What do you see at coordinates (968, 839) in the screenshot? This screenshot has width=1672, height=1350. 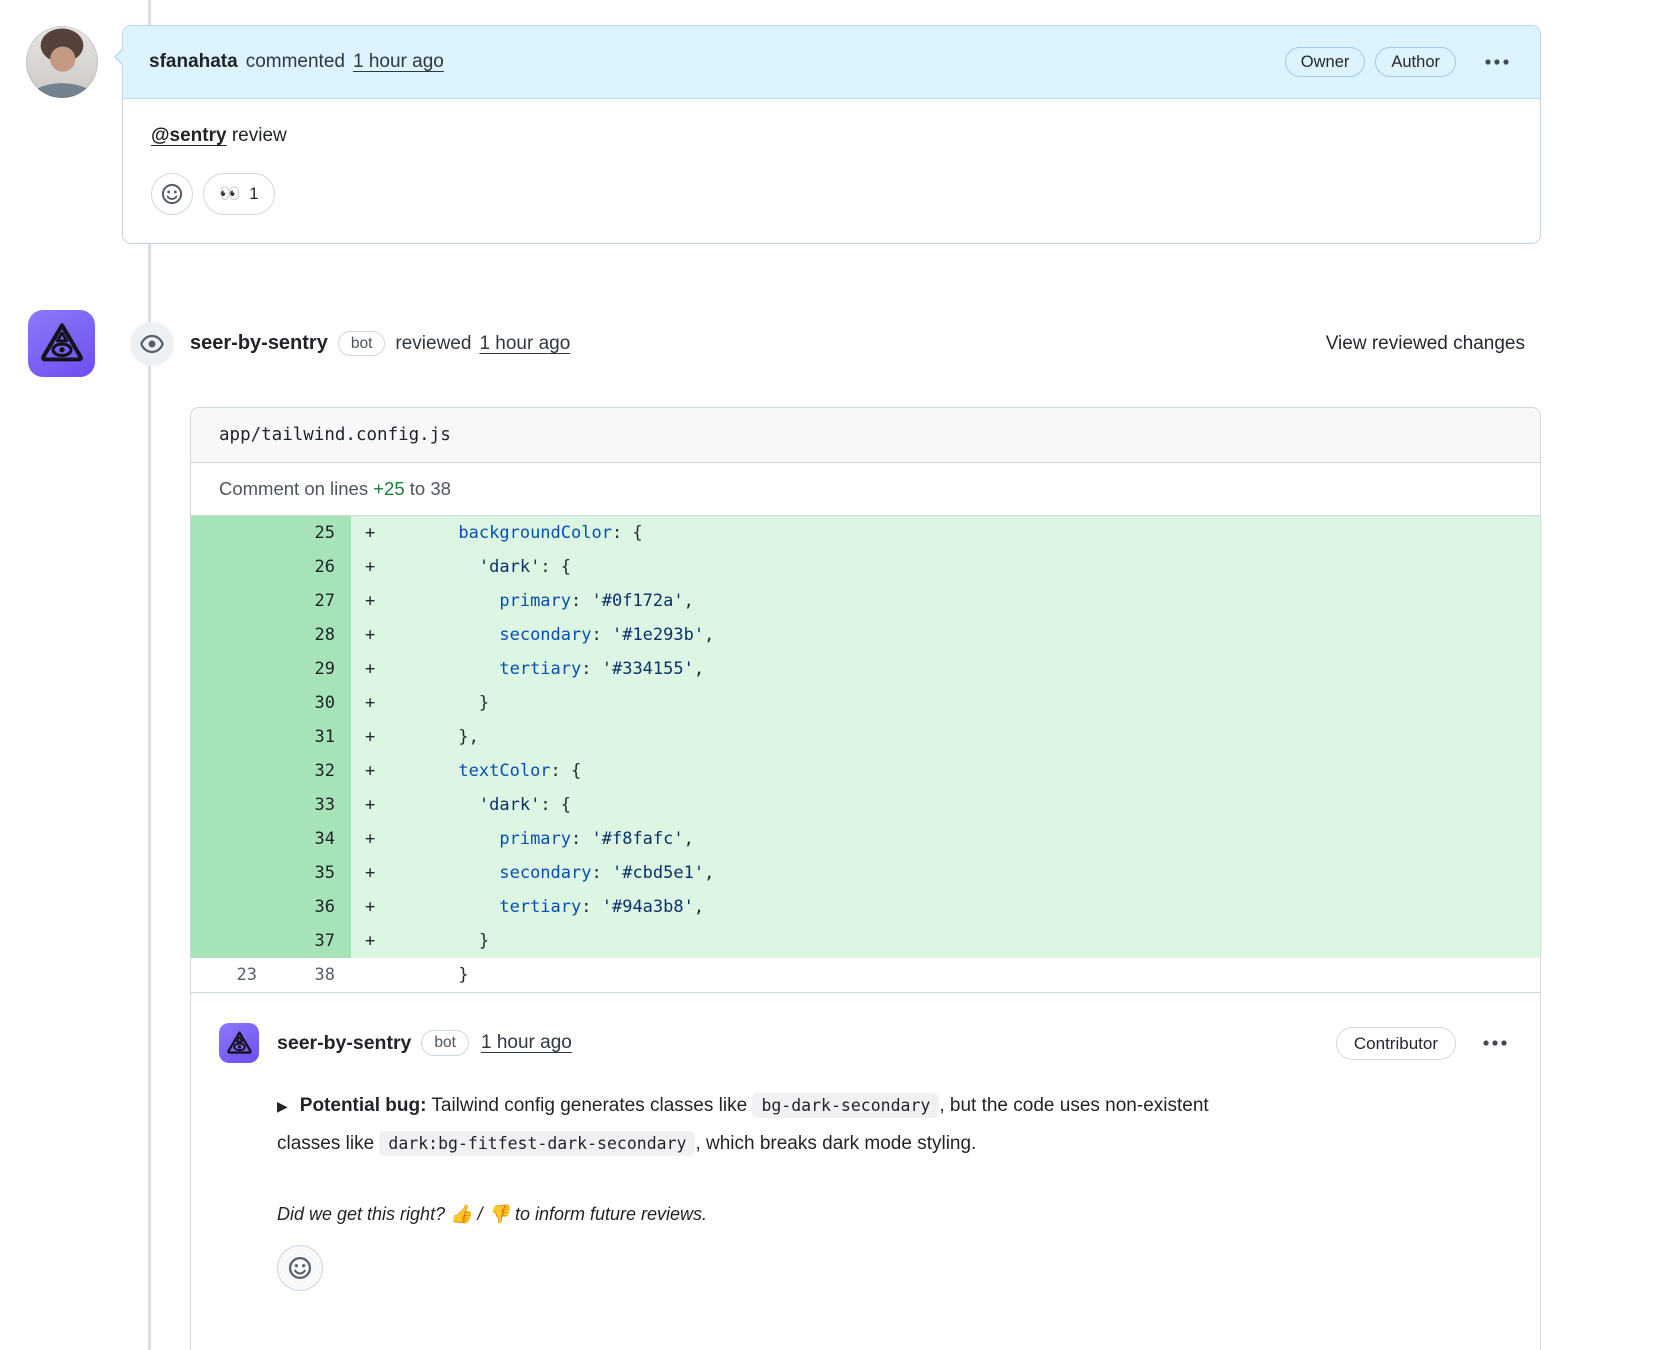 I see `code-line: primary: '#f8fafc',` at bounding box center [968, 839].